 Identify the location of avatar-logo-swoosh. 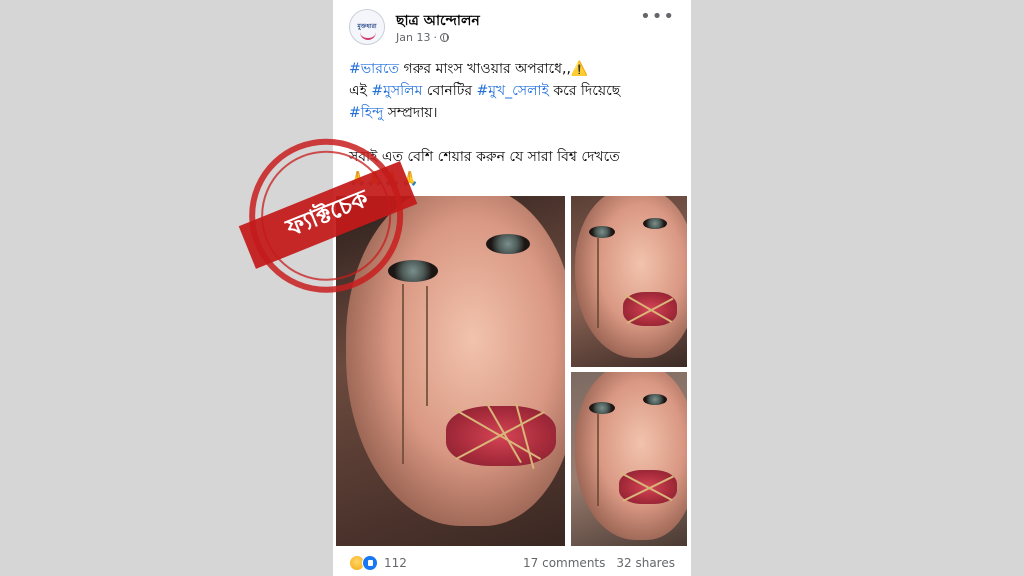
(368, 36).